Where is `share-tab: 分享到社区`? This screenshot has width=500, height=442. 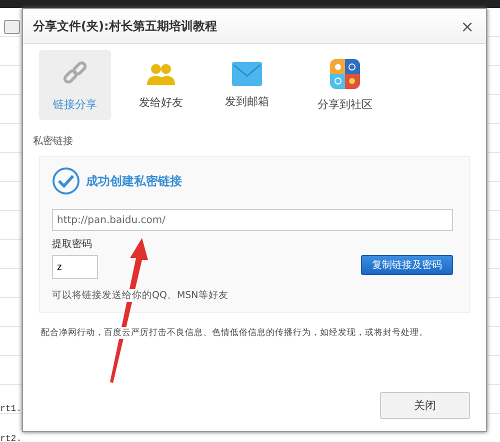 share-tab: 分享到社区 is located at coordinates (345, 85).